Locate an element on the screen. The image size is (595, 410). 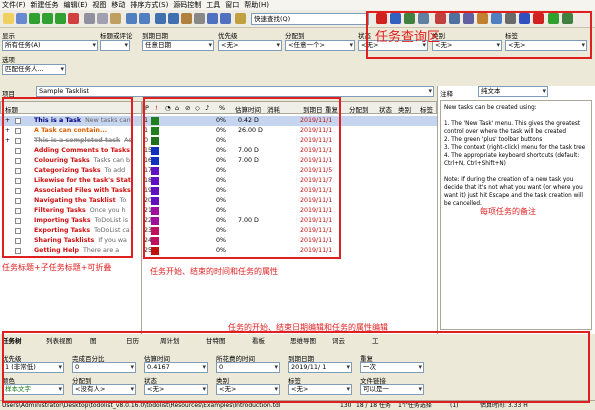
title-column-header: 标题 is located at coordinates (11, 109).